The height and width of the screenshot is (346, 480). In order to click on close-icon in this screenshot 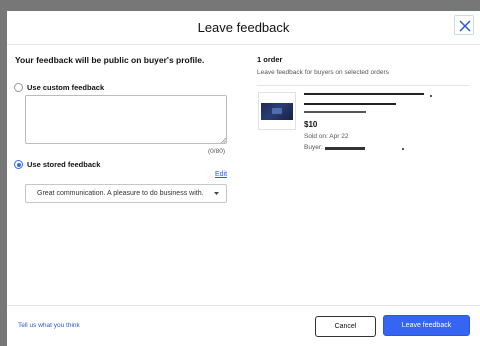, I will do `click(465, 26)`.